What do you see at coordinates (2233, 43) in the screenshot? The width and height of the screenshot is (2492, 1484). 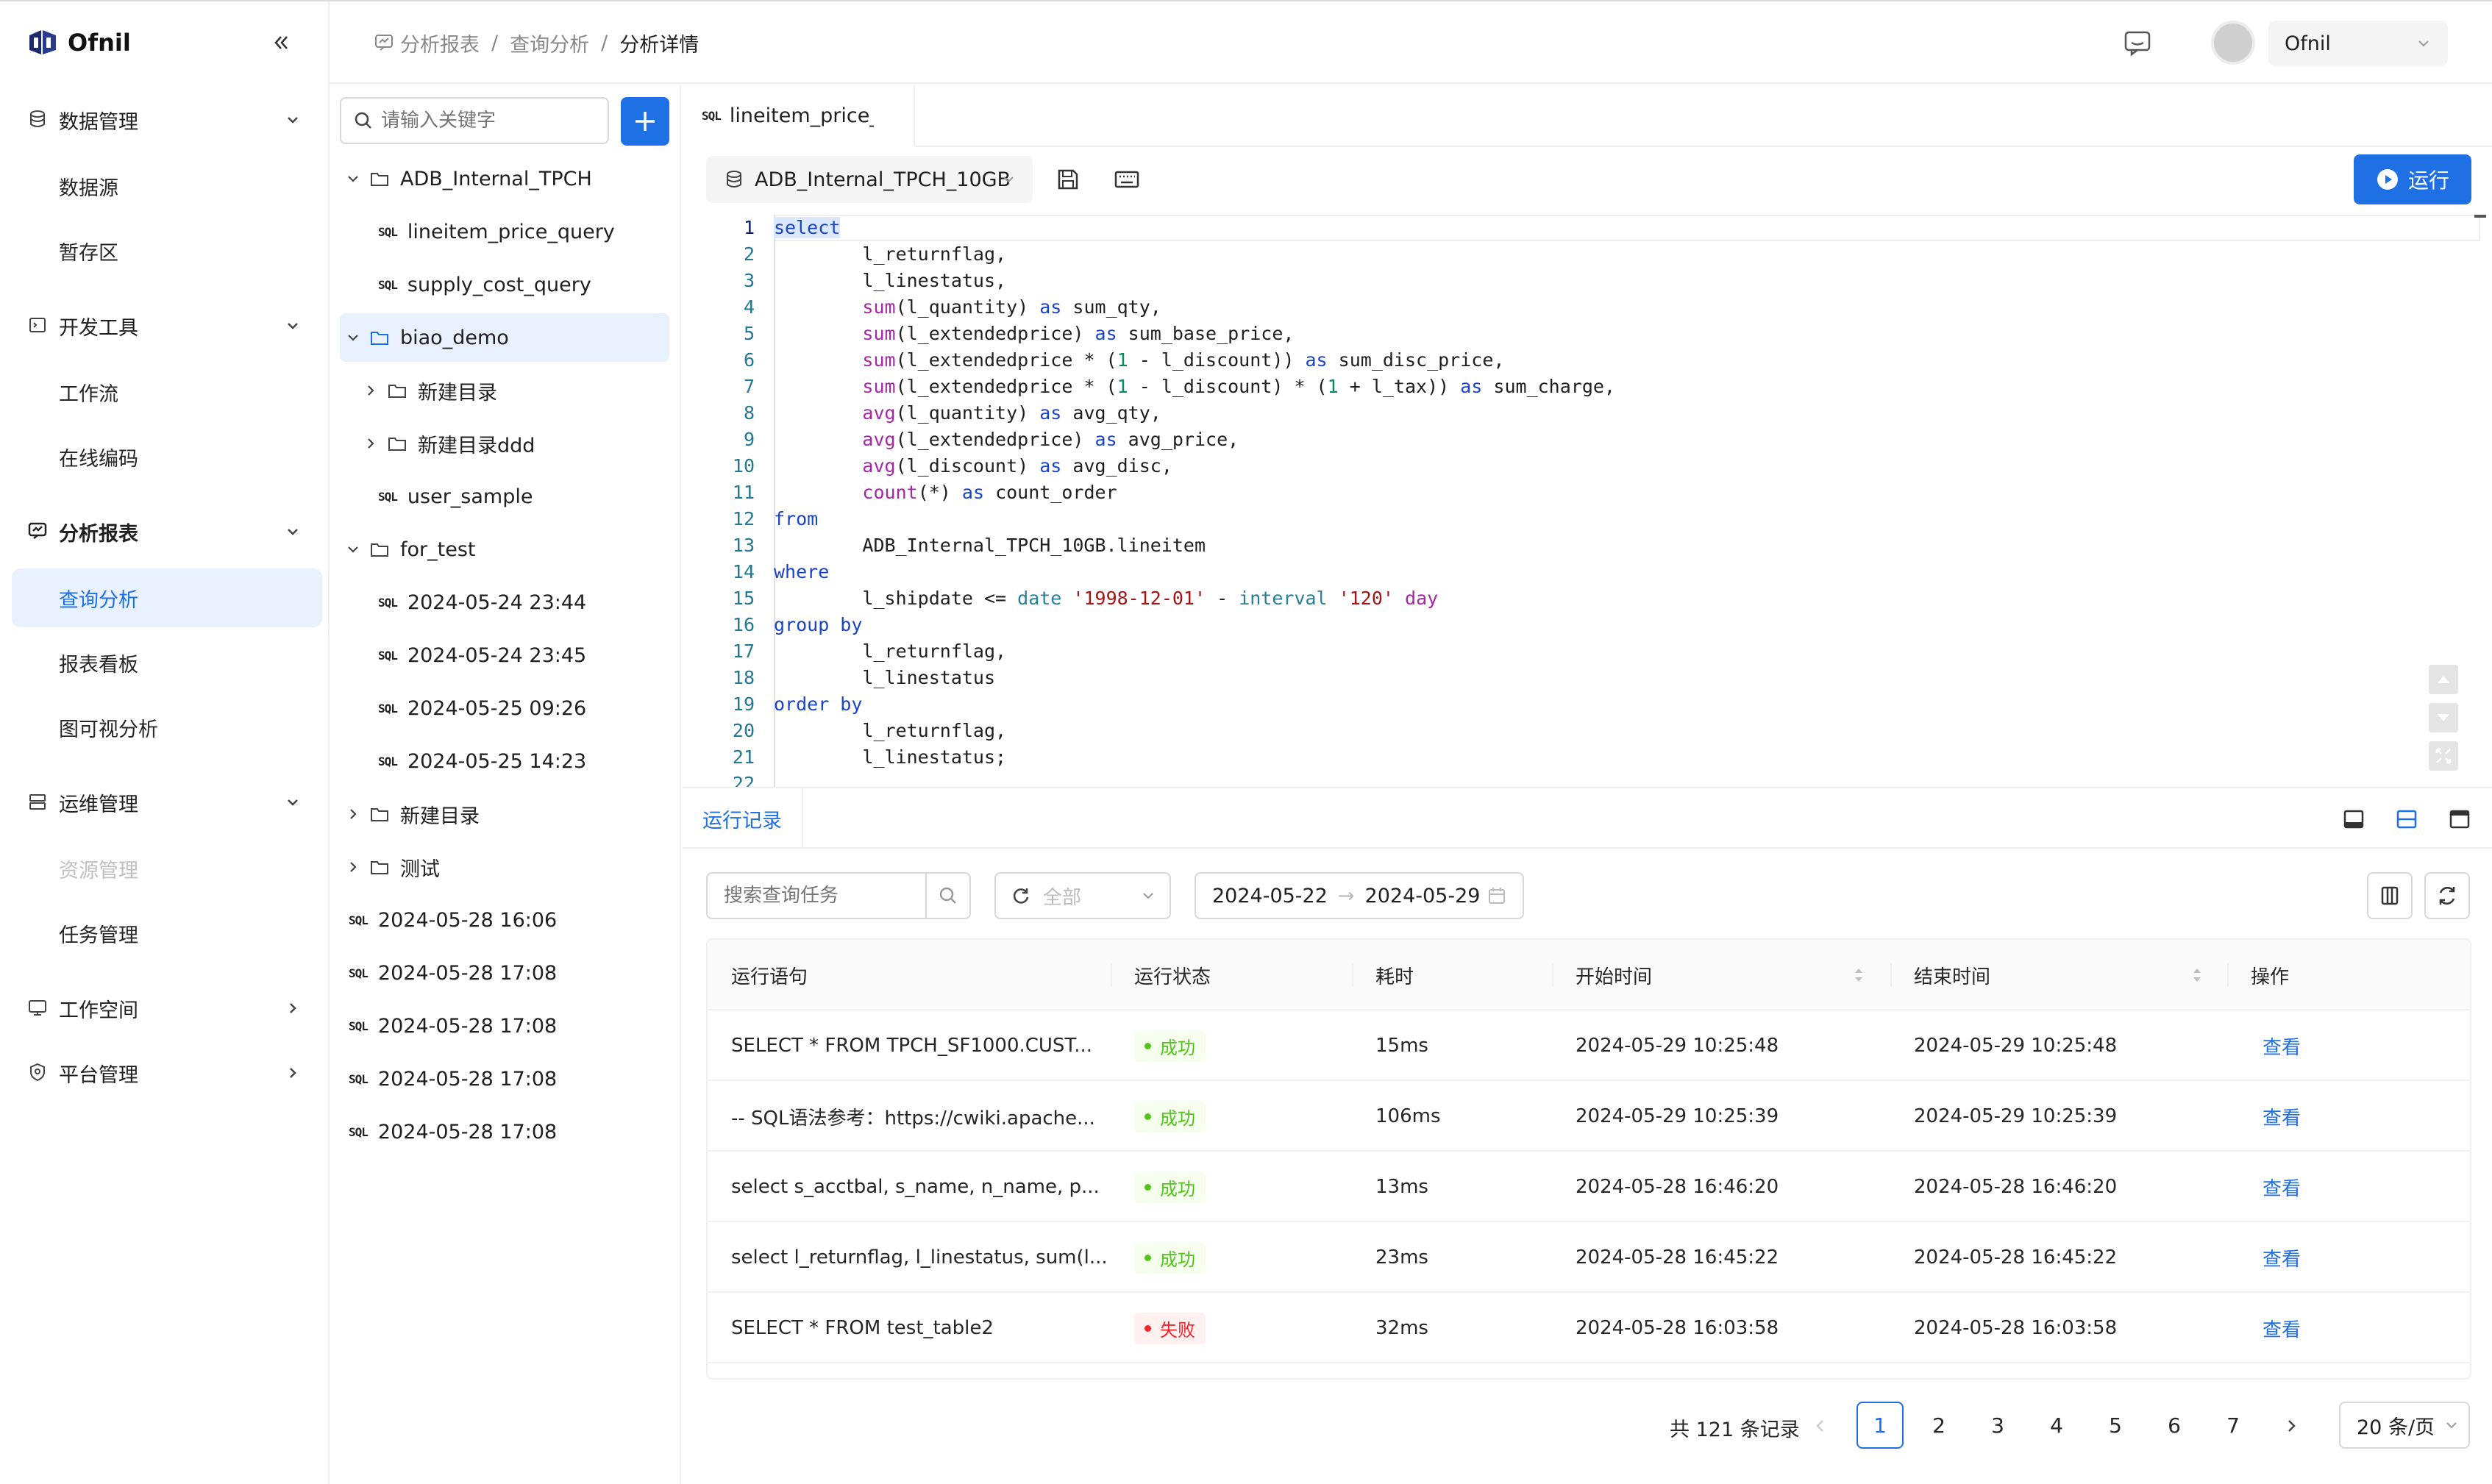 I see `avatar` at bounding box center [2233, 43].